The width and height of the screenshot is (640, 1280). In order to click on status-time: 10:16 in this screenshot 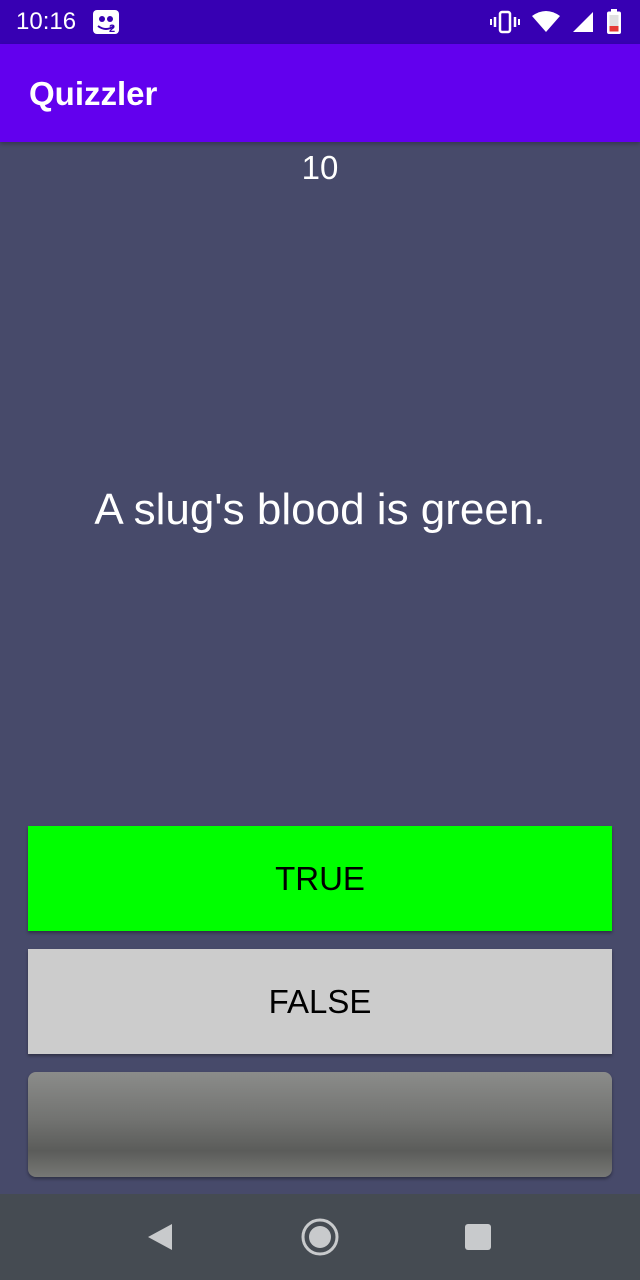, I will do `click(46, 21)`.